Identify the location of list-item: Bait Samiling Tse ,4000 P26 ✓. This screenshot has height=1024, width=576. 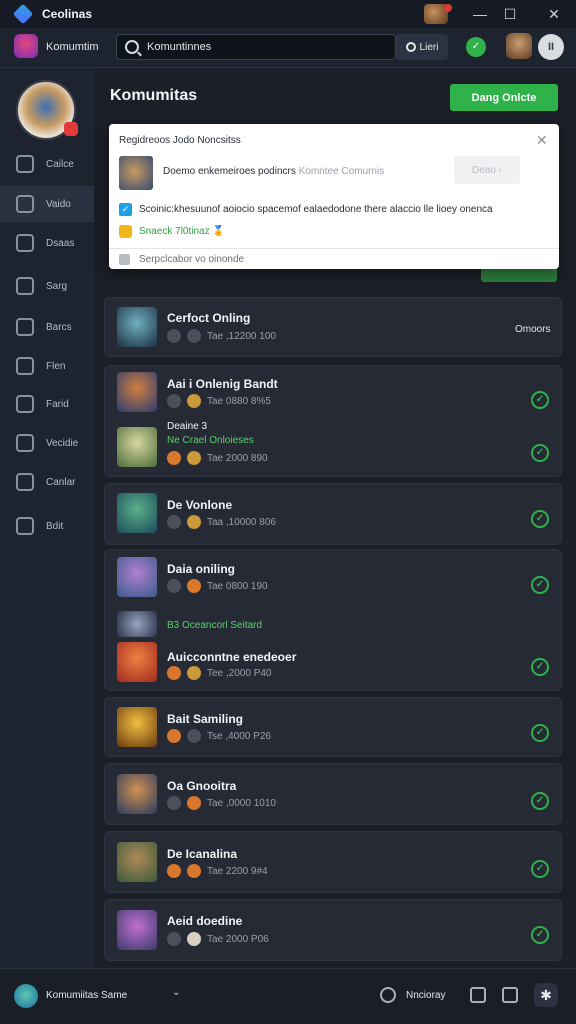
(333, 727).